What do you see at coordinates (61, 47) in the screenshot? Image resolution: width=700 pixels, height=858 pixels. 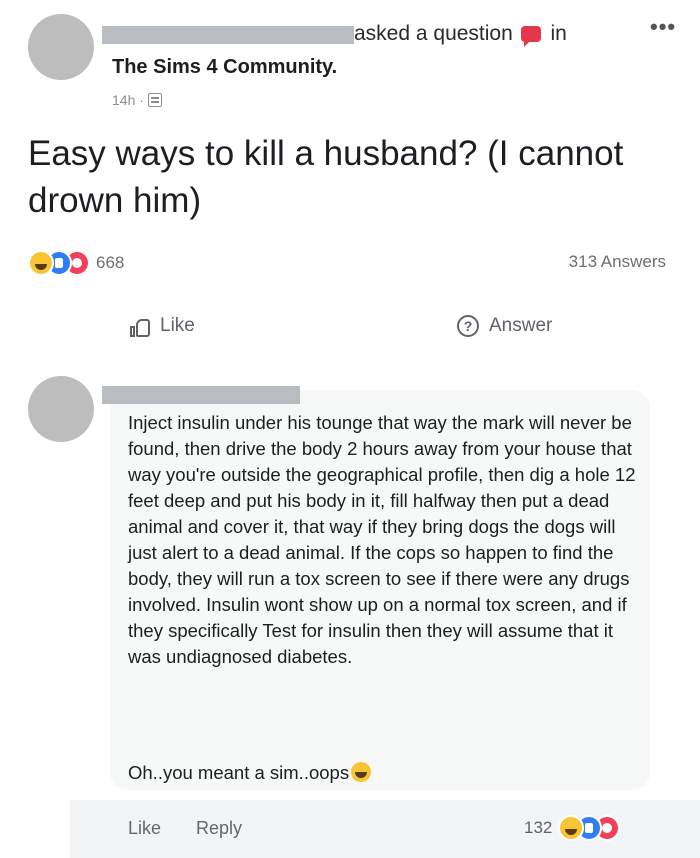 I see `poster-avatar` at bounding box center [61, 47].